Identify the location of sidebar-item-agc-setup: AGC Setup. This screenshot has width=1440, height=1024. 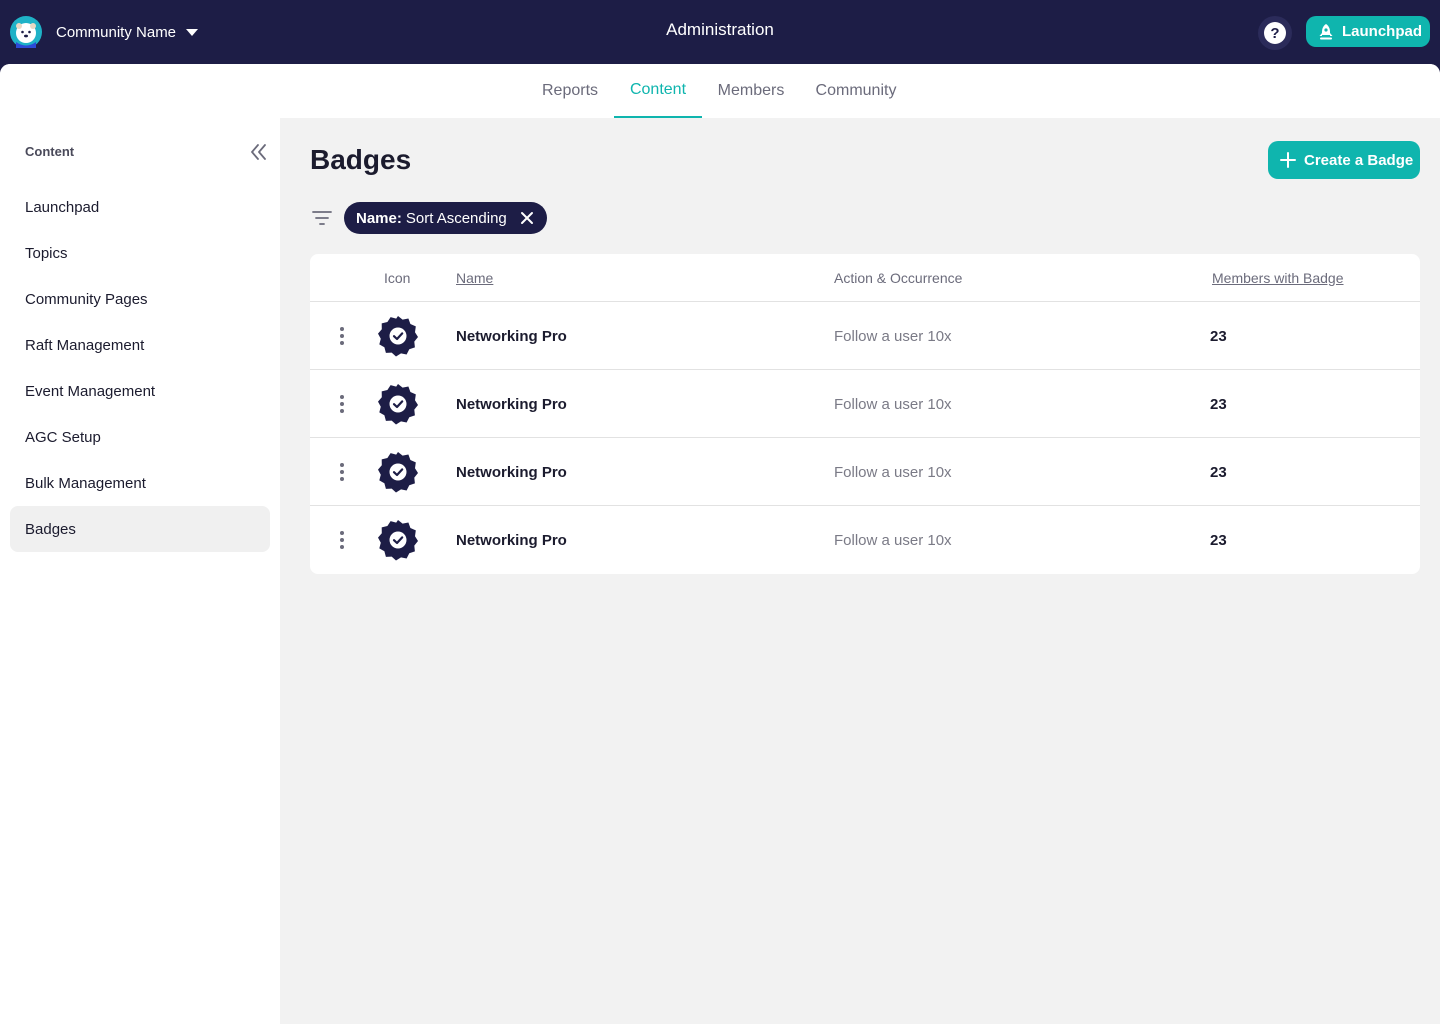
(140, 437).